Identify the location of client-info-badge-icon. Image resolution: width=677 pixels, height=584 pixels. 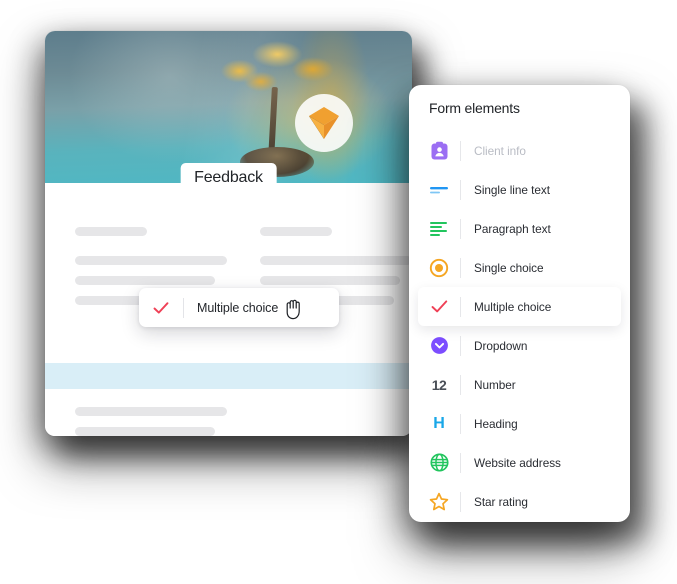
(439, 151).